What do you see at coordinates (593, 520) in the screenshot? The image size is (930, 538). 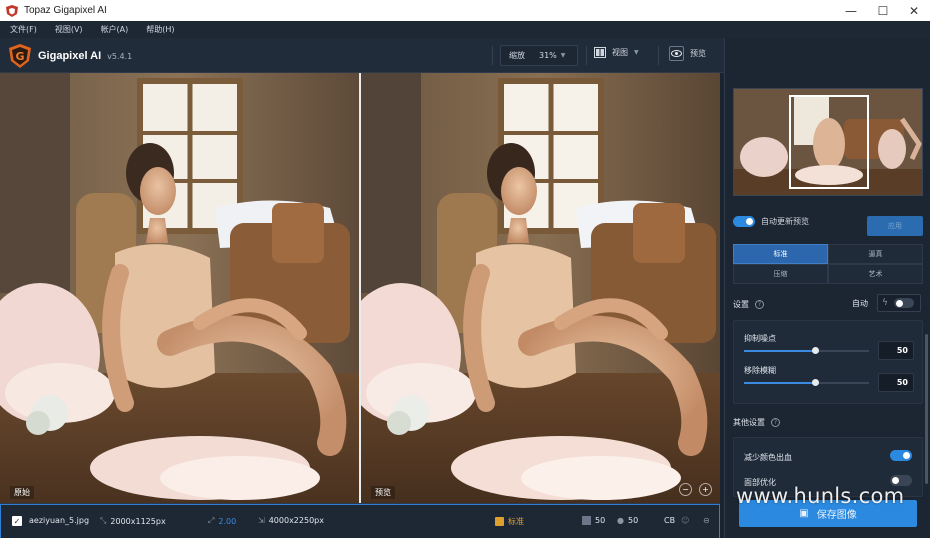 I see `noise-indicator: 50` at bounding box center [593, 520].